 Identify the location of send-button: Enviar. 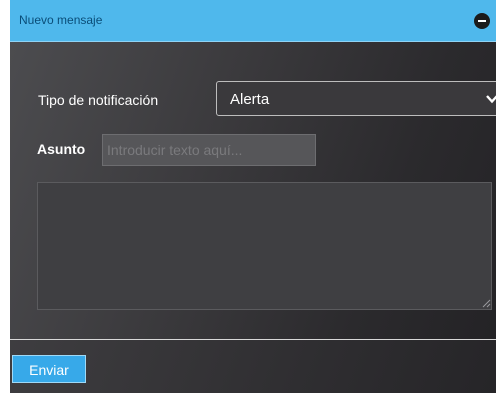
(49, 369).